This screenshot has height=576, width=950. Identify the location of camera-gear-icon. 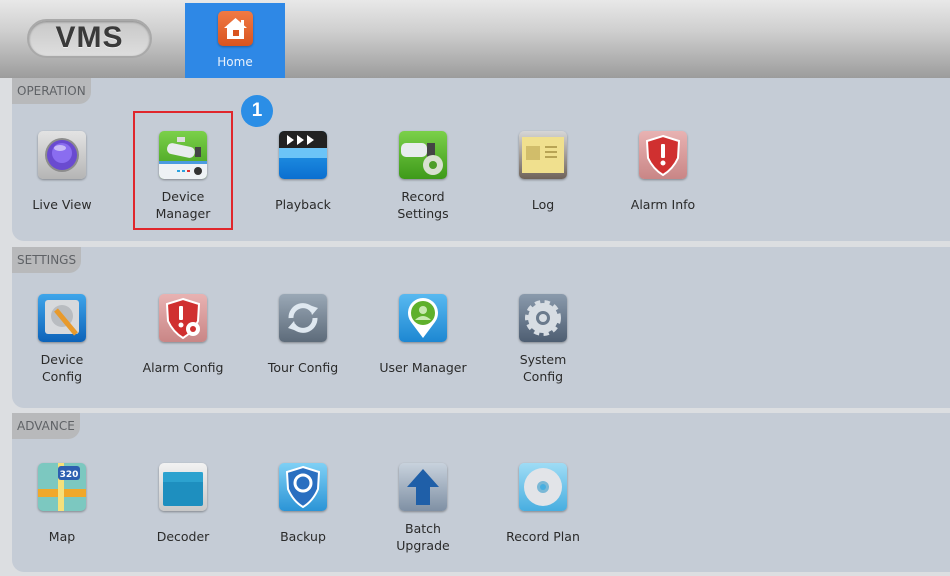
(423, 155).